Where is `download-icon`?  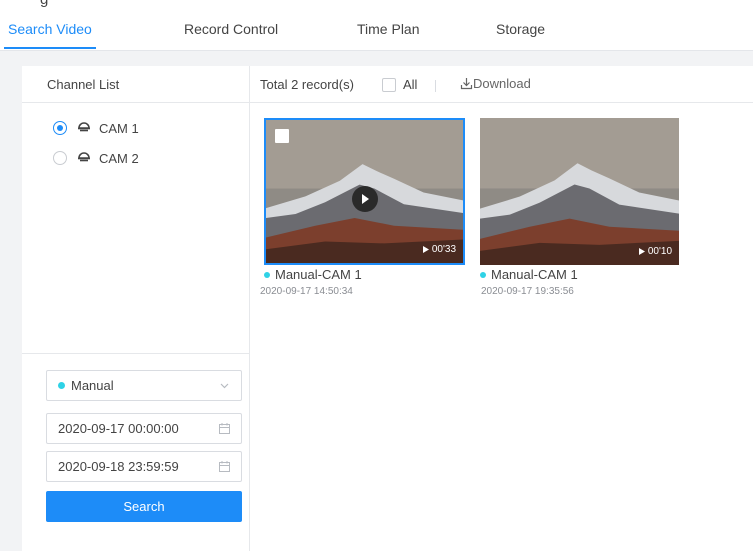 download-icon is located at coordinates (466, 84).